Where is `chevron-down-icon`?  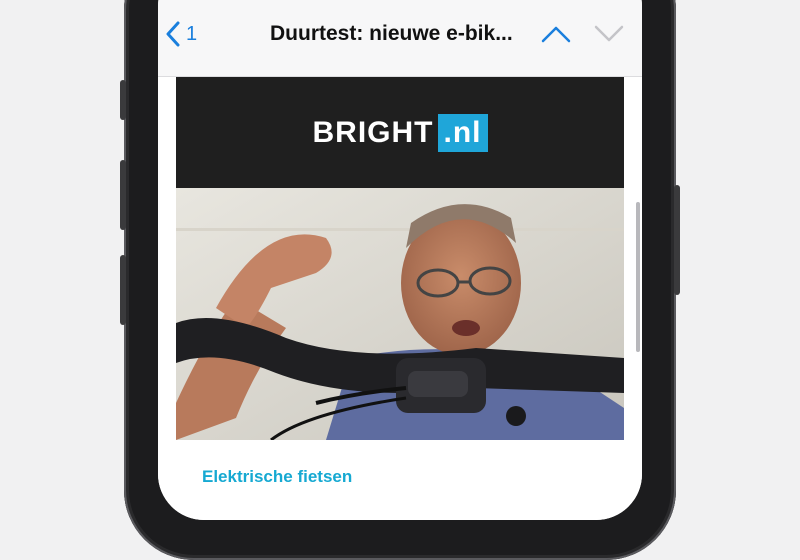 chevron-down-icon is located at coordinates (609, 34).